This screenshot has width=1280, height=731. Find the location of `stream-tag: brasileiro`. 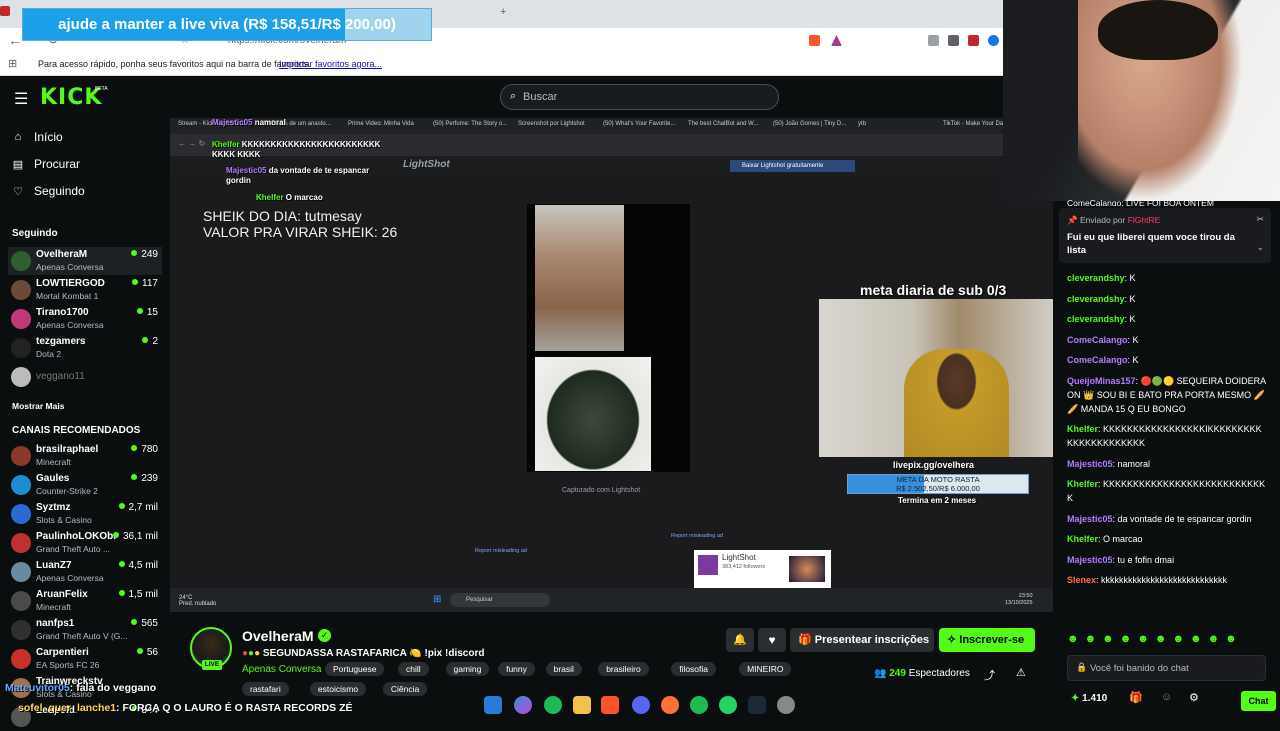

stream-tag: brasileiro is located at coordinates (623, 669).